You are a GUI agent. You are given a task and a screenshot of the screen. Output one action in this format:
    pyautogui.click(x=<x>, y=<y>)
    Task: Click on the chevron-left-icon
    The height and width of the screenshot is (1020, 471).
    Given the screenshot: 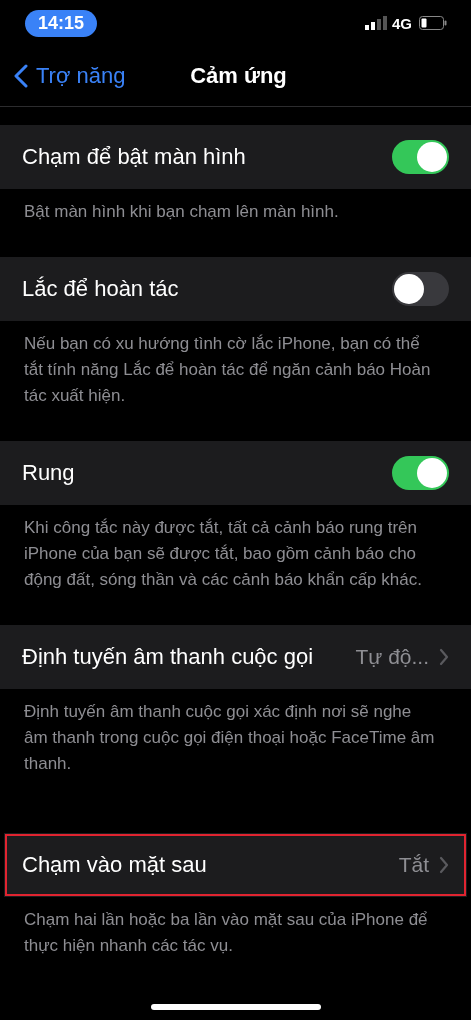 What is the action you would take?
    pyautogui.click(x=21, y=76)
    